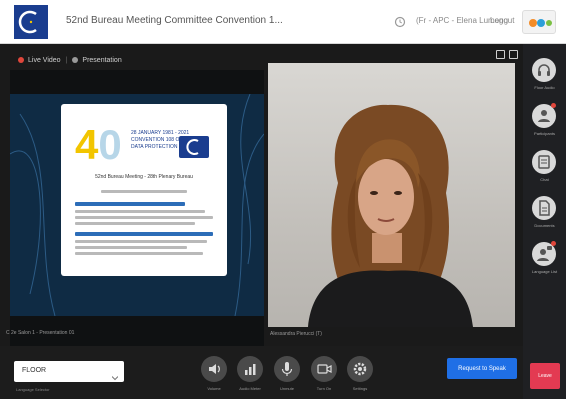 Image resolution: width=566 pixels, height=399 pixels. I want to click on clock-icon, so click(400, 21).